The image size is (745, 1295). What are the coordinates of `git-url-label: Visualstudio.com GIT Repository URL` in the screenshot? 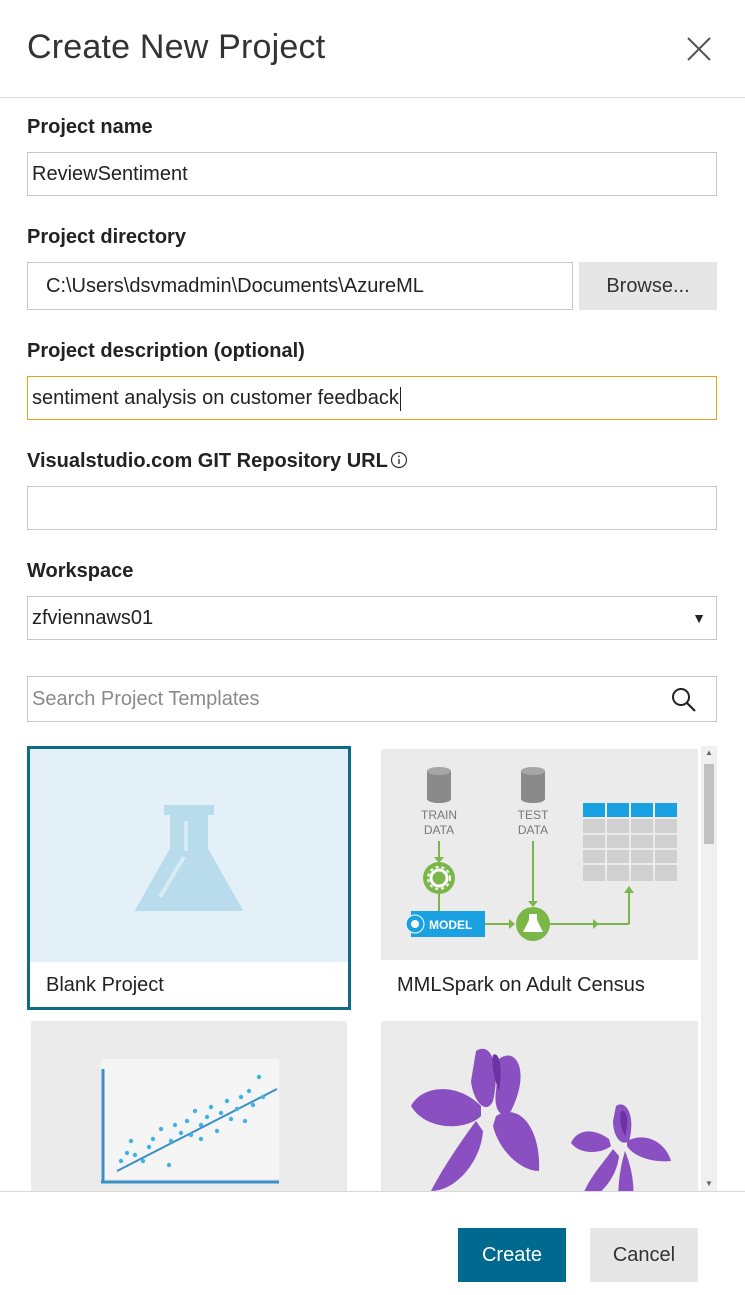 It's located at (217, 461).